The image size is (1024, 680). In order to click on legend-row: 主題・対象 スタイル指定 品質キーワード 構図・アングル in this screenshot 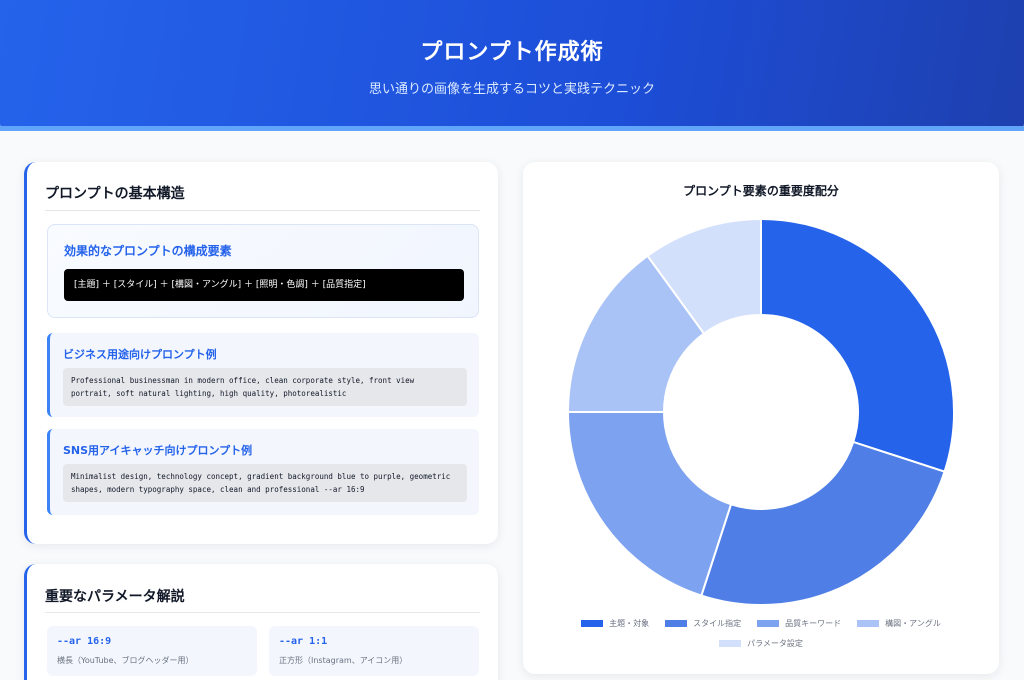, I will do `click(761, 623)`.